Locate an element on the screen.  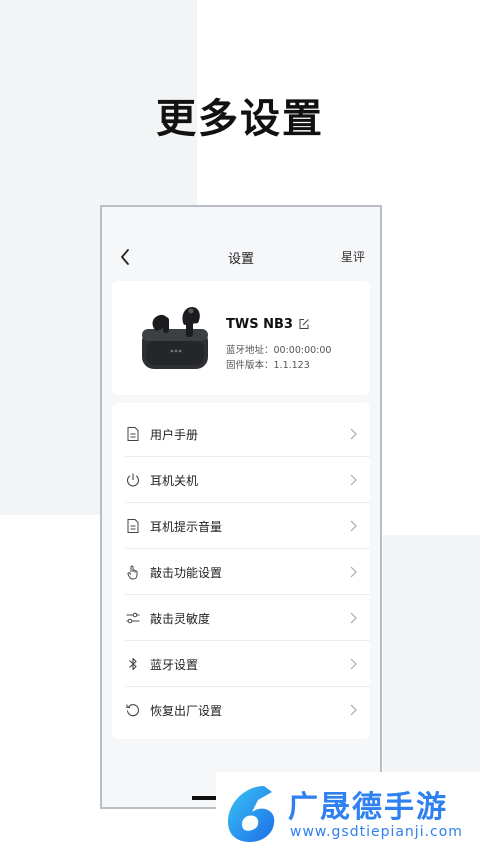
menu-item-label: 敲击灵敏度 is located at coordinates (180, 619).